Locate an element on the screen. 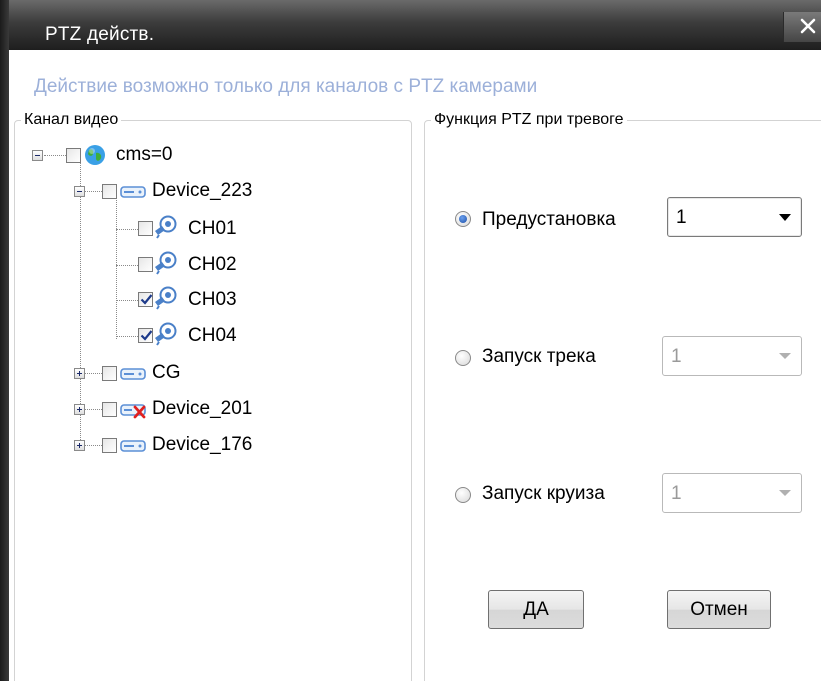 This screenshot has width=821, height=681. checkbox-ch01 is located at coordinates (145, 228).